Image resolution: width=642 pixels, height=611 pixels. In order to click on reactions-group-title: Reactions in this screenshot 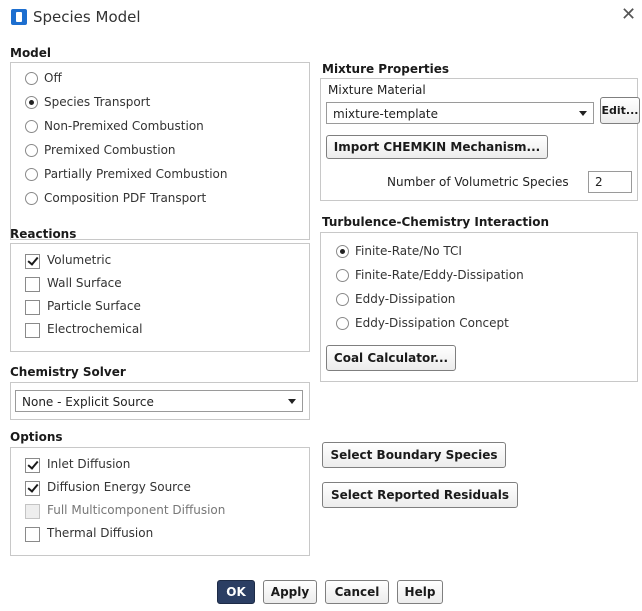, I will do `click(43, 234)`.